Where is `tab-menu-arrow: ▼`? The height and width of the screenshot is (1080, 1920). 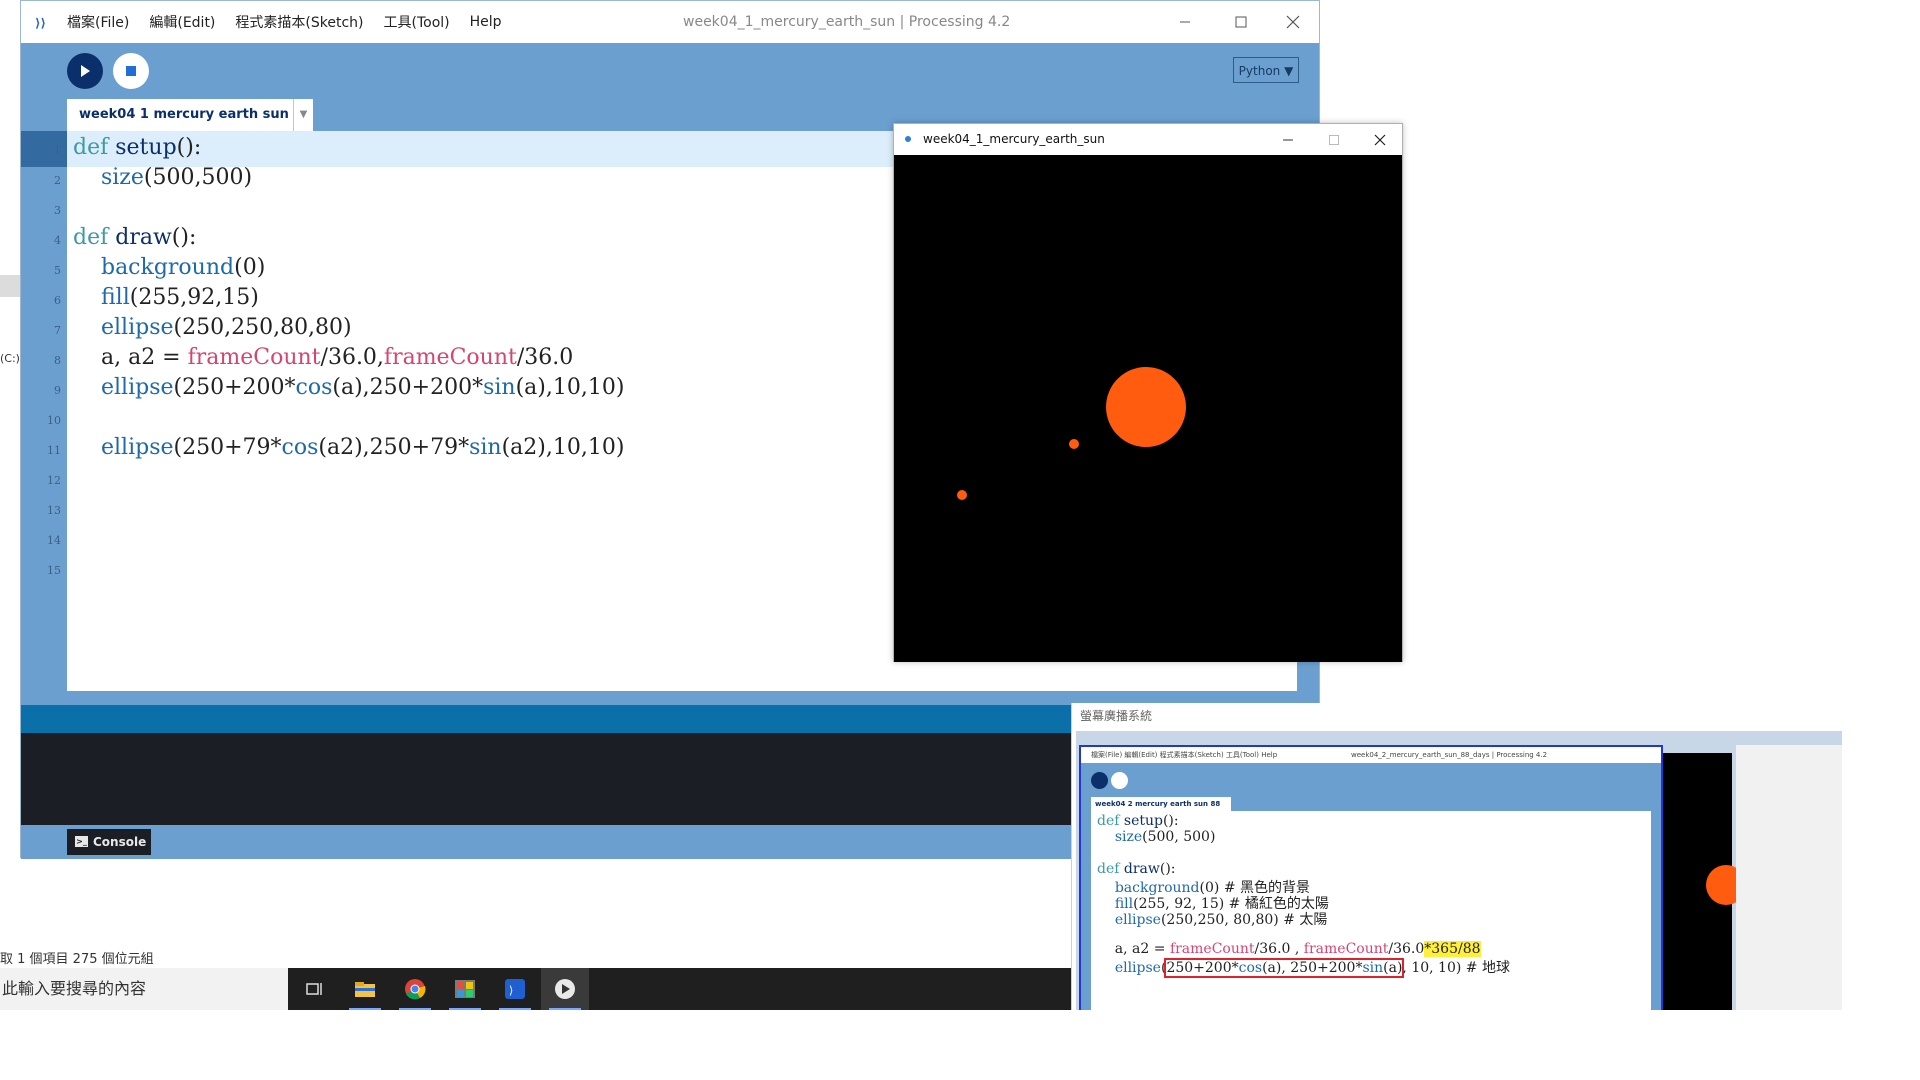
tab-menu-arrow: ▼ is located at coordinates (303, 115).